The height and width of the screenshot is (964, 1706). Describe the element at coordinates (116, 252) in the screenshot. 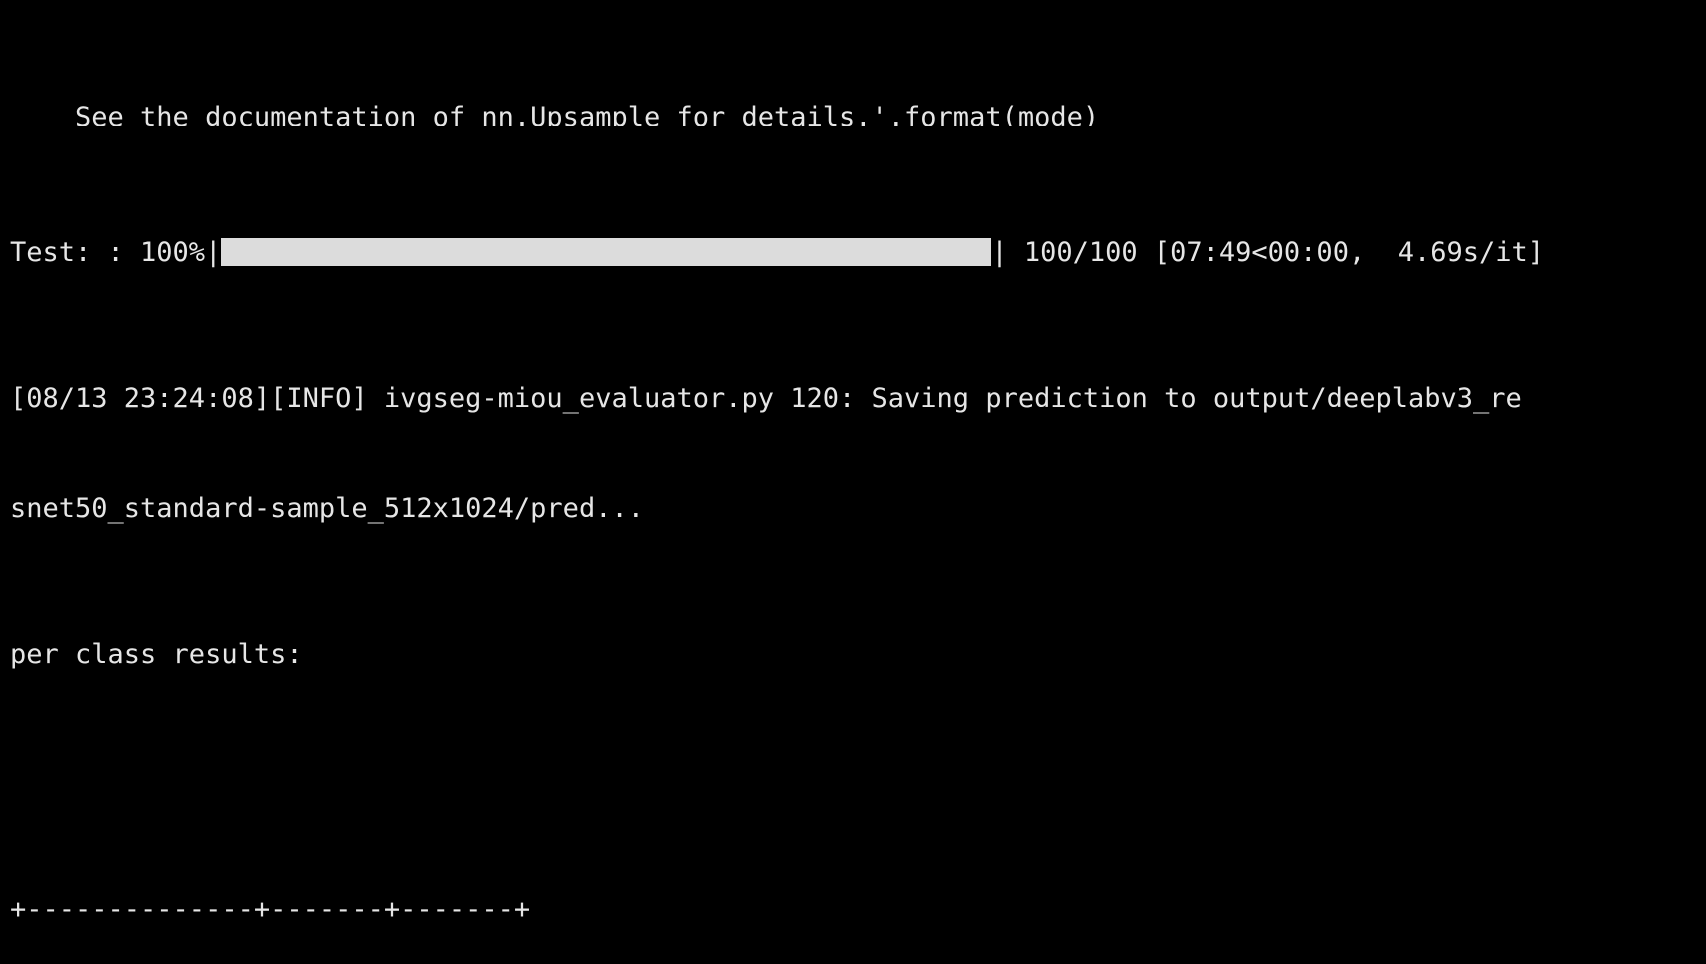

I see `progress-bar-prefix: Test: : 100%|` at that location.